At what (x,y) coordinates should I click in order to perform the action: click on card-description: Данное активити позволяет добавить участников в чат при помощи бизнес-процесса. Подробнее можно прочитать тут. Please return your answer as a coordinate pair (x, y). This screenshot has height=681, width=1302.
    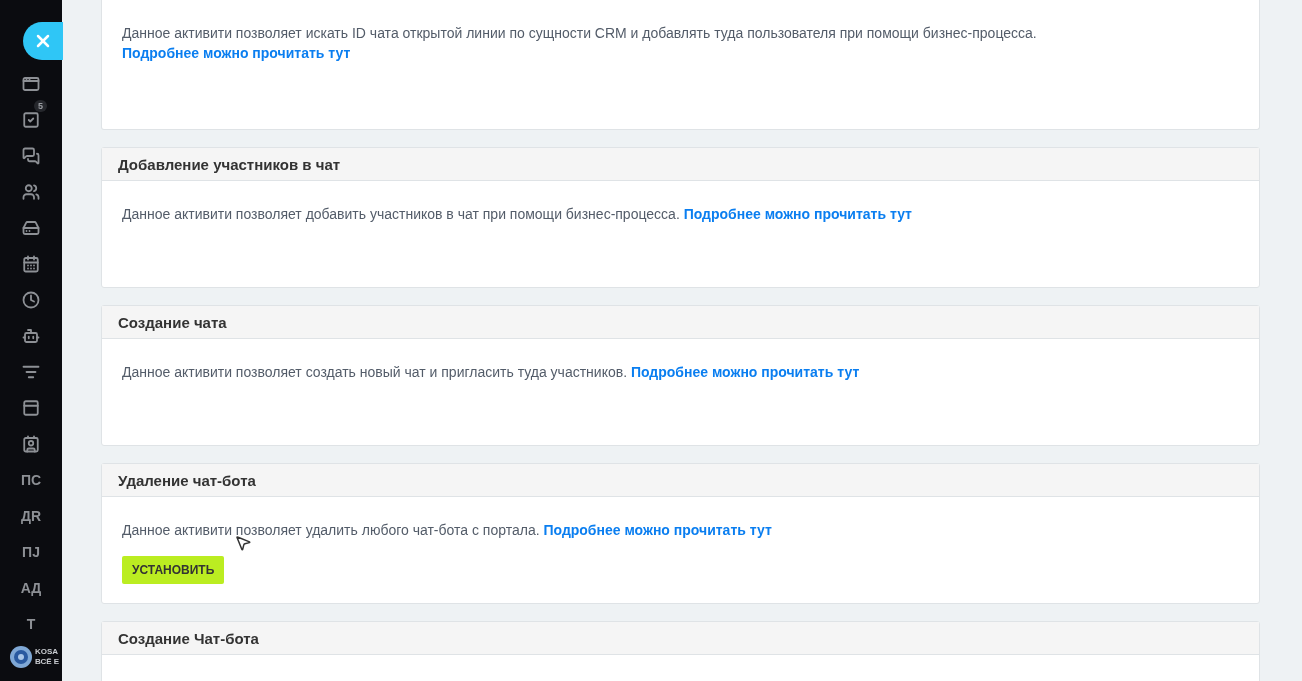
    Looking at the image, I should click on (517, 214).